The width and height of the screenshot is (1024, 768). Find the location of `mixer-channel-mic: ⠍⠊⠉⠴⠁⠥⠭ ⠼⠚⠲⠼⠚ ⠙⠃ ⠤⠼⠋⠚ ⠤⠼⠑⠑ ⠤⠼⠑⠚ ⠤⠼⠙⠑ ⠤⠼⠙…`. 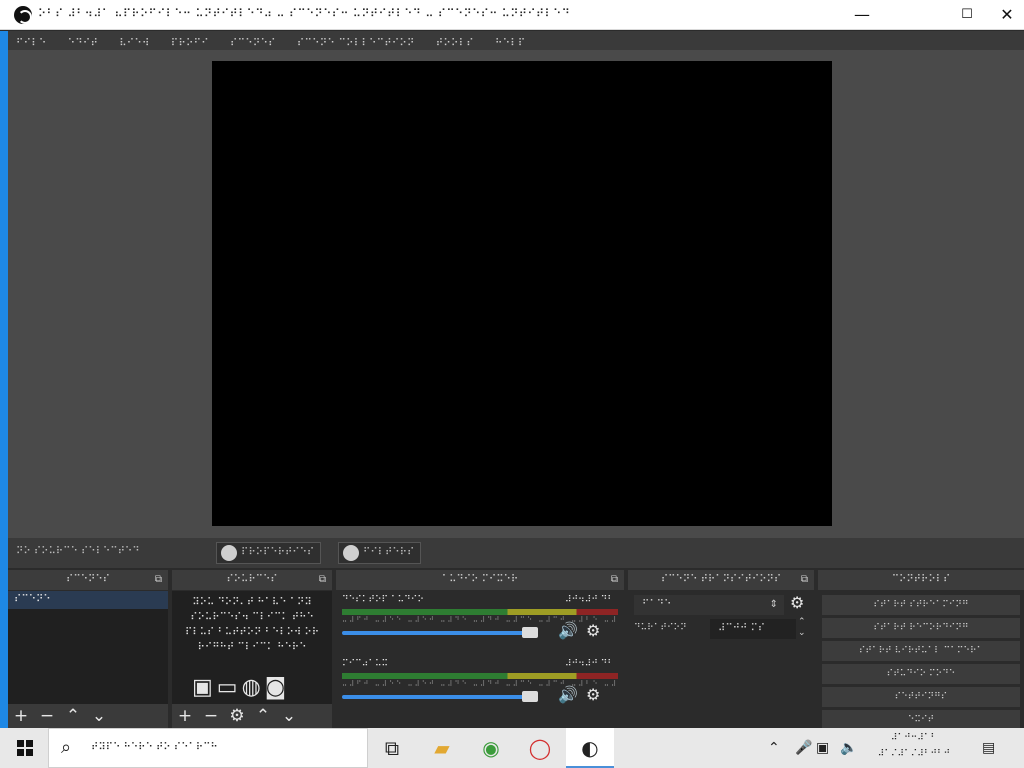

mixer-channel-mic: ⠍⠊⠉⠴⠁⠥⠭ ⠼⠚⠲⠼⠚ ⠙⠃ ⠤⠼⠋⠚ ⠤⠼⠑⠑ ⠤⠼⠑⠚ ⠤⠼⠙⠑ ⠤⠼⠙… is located at coordinates (480, 687).